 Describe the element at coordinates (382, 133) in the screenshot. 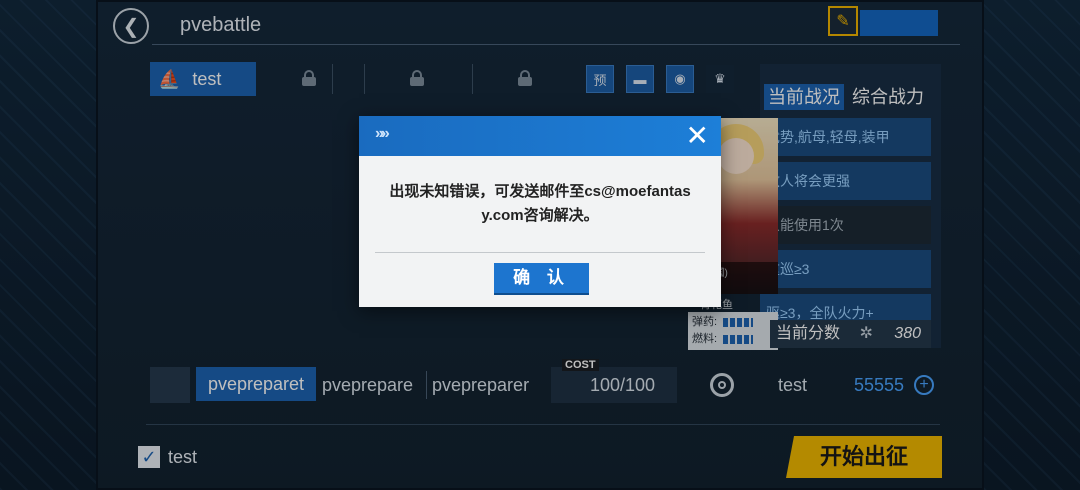

I see `chevrons-icon: »»` at that location.